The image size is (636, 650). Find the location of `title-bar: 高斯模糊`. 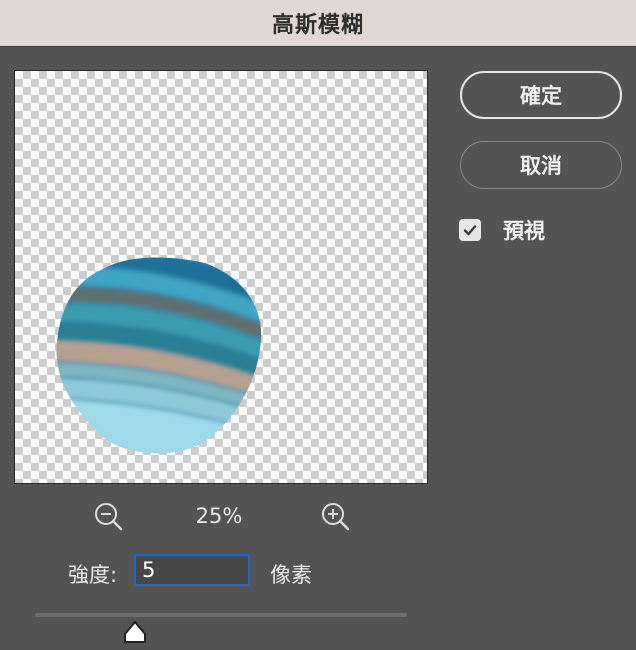

title-bar: 高斯模糊 is located at coordinates (318, 23).